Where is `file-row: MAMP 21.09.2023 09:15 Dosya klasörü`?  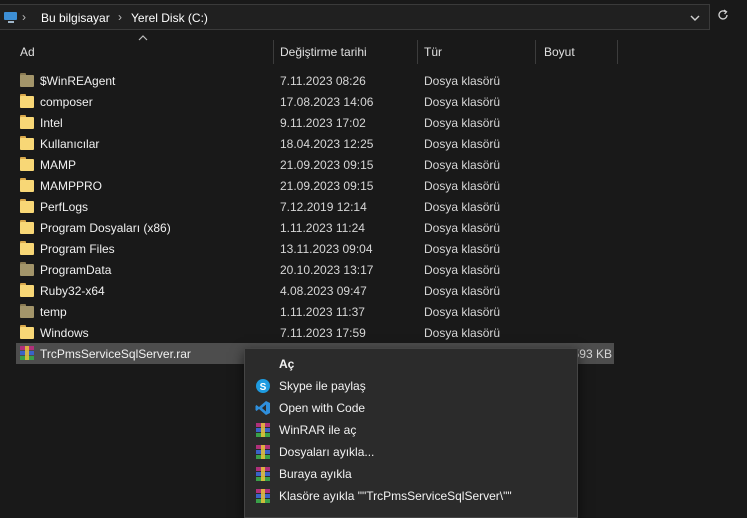 file-row: MAMP 21.09.2023 09:15 Dosya klasörü is located at coordinates (315, 164).